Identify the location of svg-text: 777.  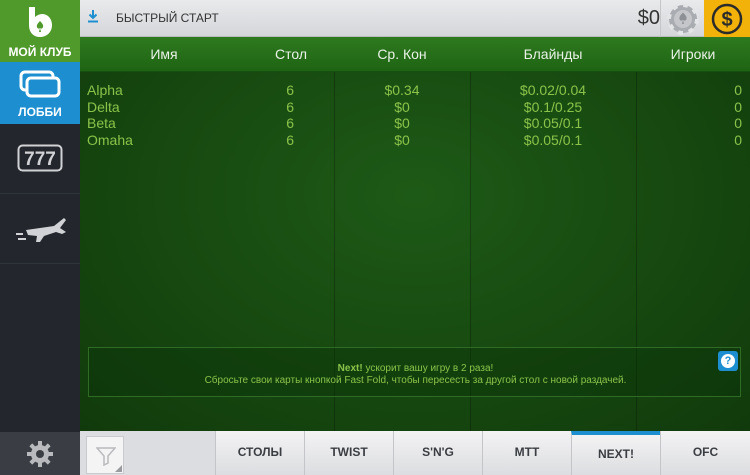
(40, 159).